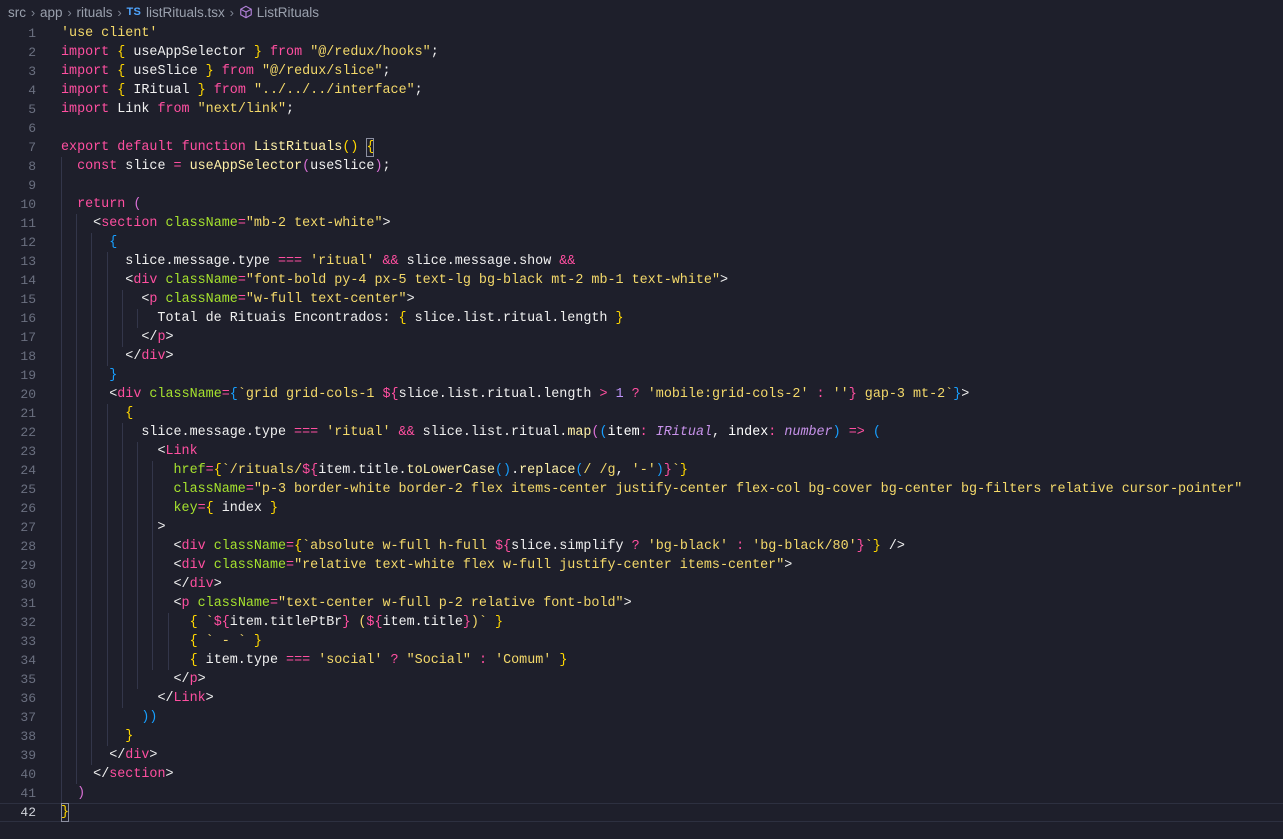 Image resolution: width=1283 pixels, height=839 pixels. What do you see at coordinates (641, 299) in the screenshot?
I see `code-line: 15 <p className="w-full text-center">` at bounding box center [641, 299].